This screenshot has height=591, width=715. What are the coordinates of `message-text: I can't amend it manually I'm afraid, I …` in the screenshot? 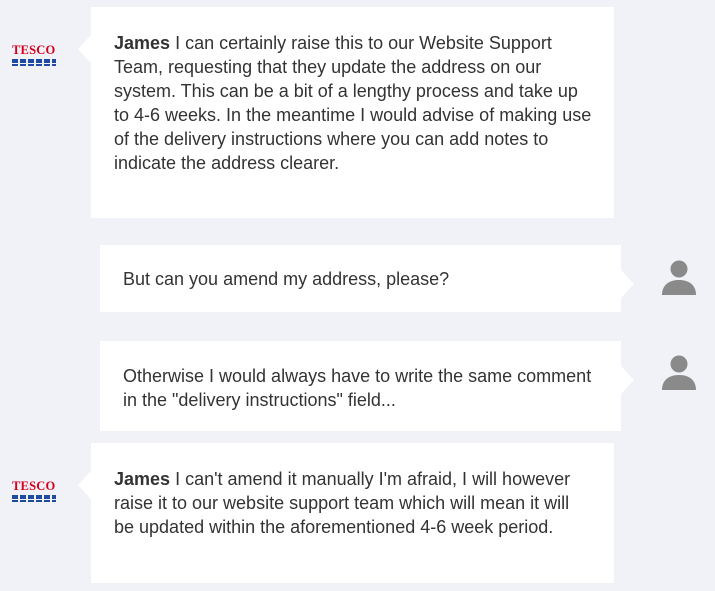 It's located at (342, 503).